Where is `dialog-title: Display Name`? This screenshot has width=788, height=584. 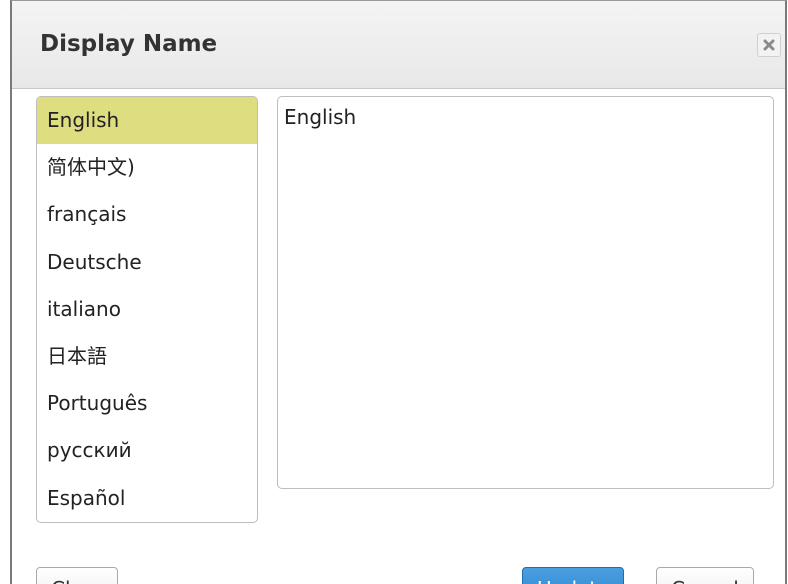 dialog-title: Display Name is located at coordinates (129, 44).